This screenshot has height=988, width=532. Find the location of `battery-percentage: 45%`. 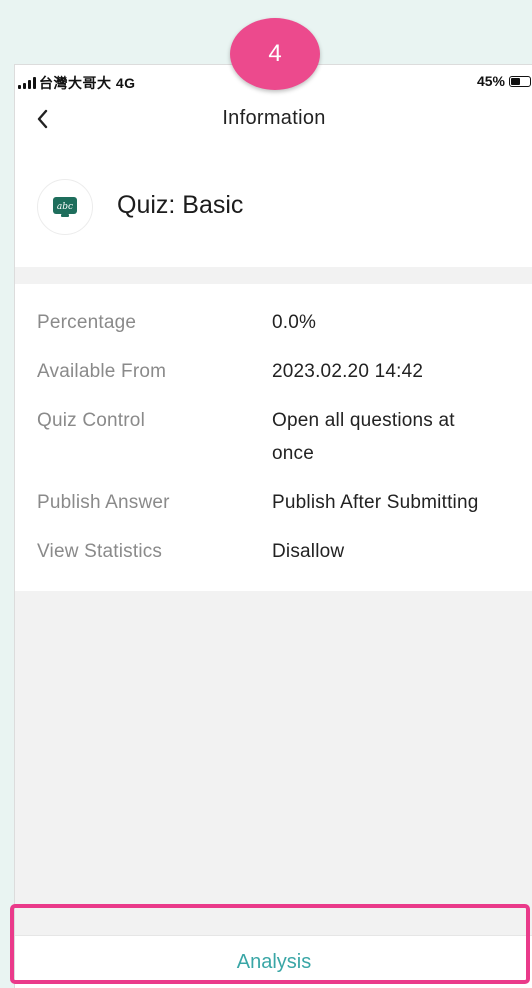

battery-percentage: 45% is located at coordinates (490, 81).